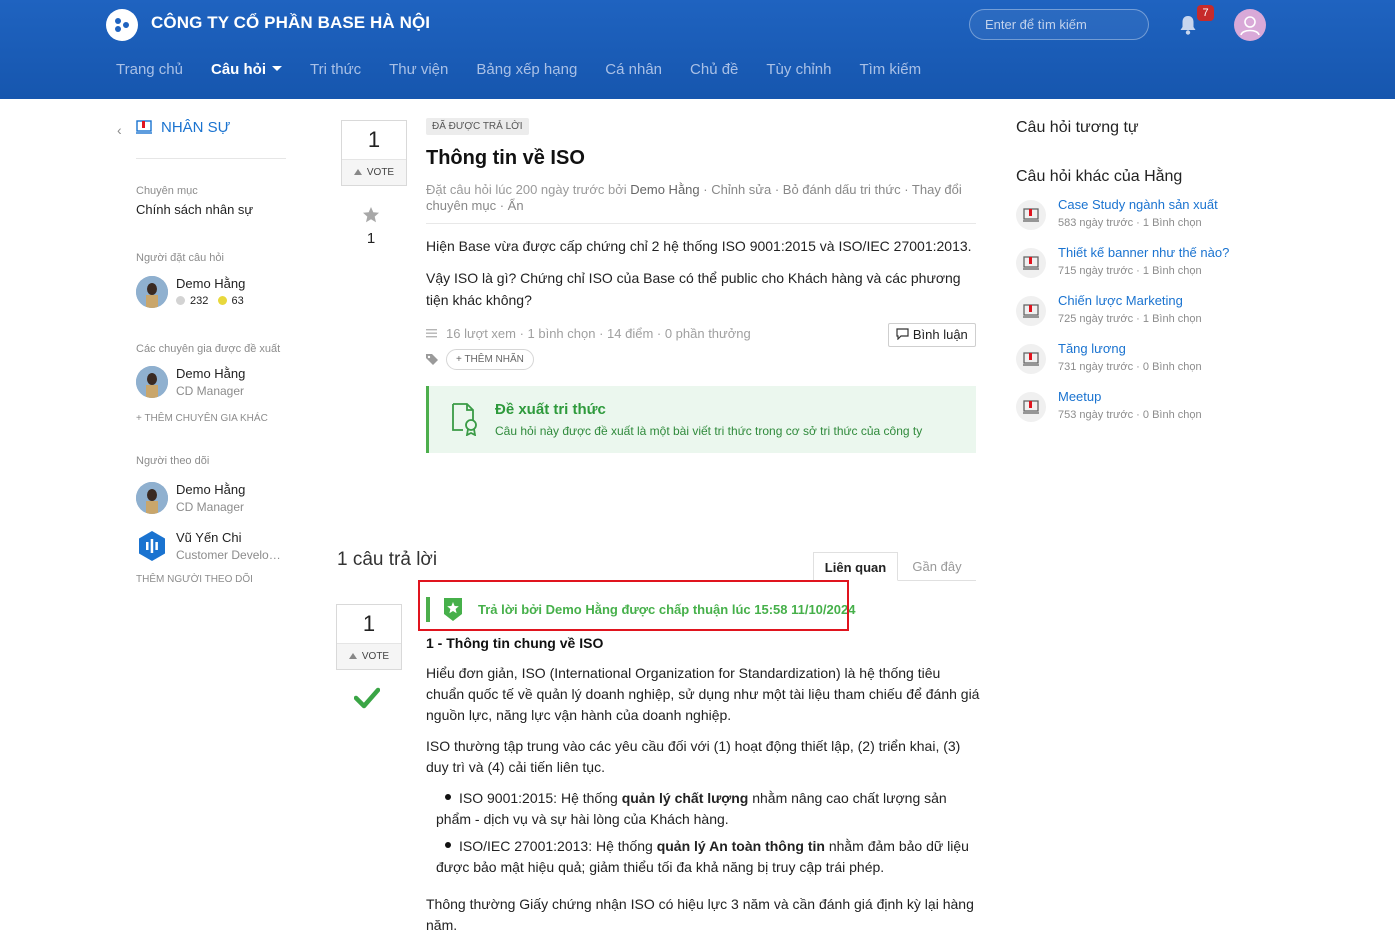 This screenshot has width=1395, height=939. I want to click on similar-questions-heading: Câu hỏi tương tự, so click(1077, 127).